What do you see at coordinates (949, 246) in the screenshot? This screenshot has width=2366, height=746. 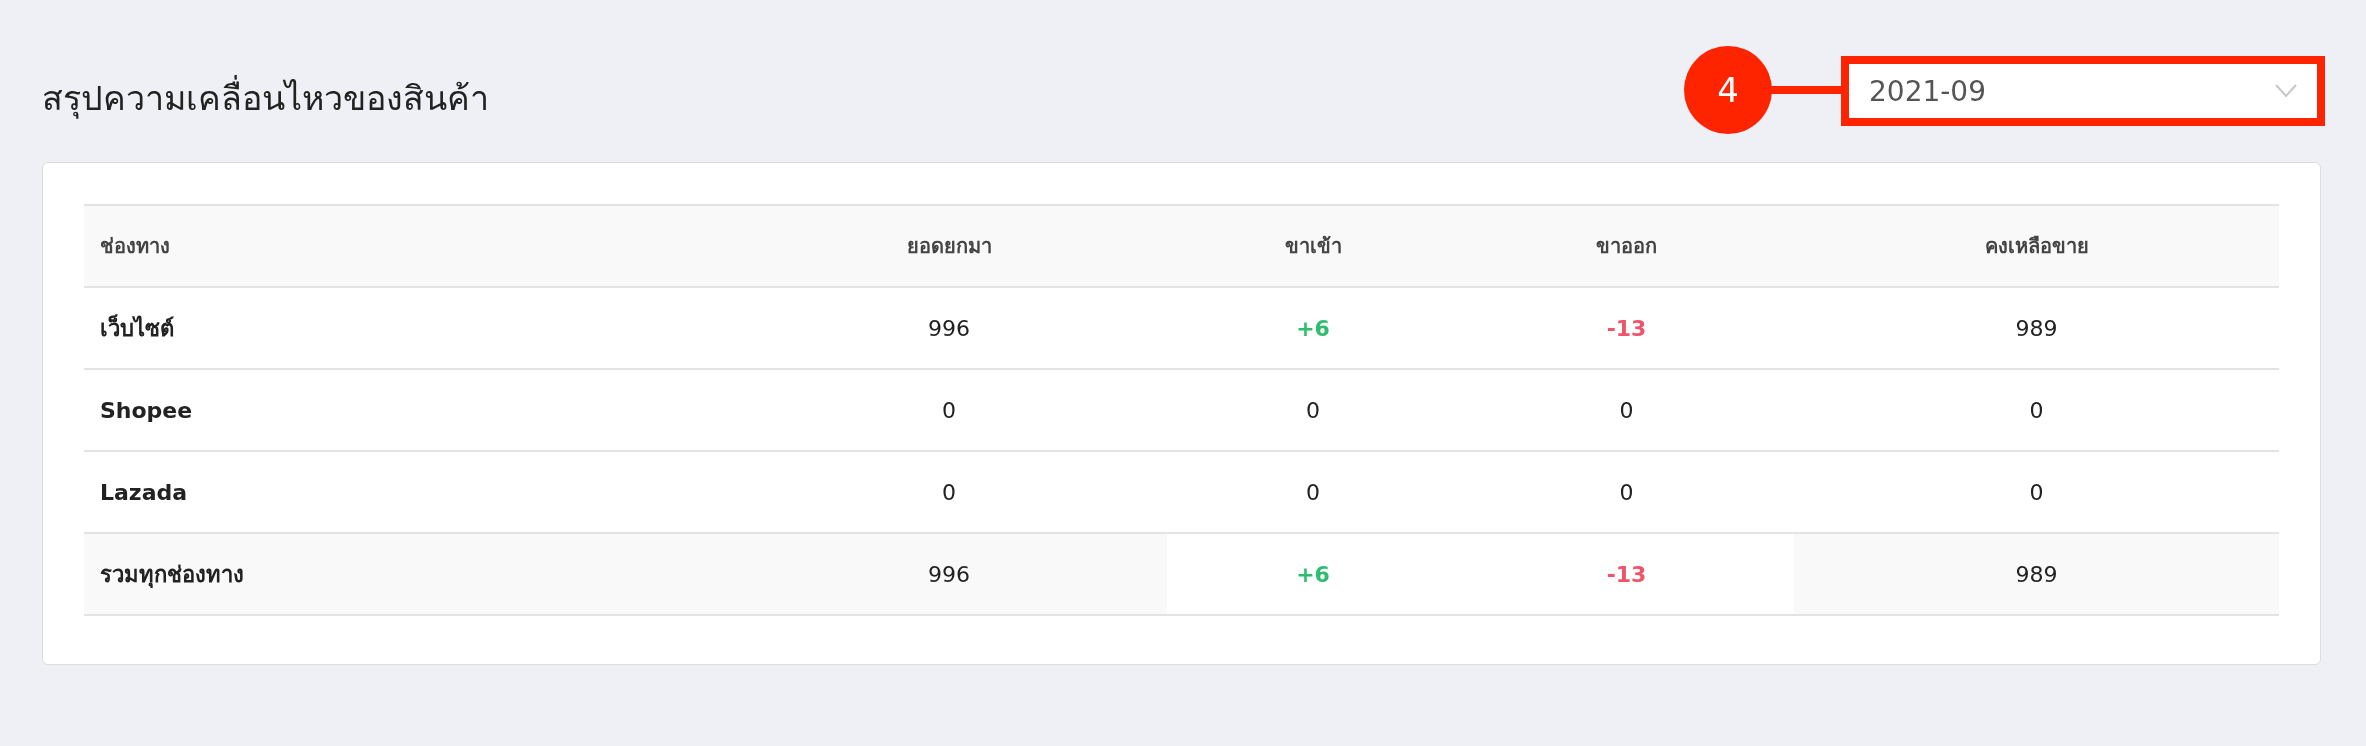 I see `column-header: ยอดยกมา` at bounding box center [949, 246].